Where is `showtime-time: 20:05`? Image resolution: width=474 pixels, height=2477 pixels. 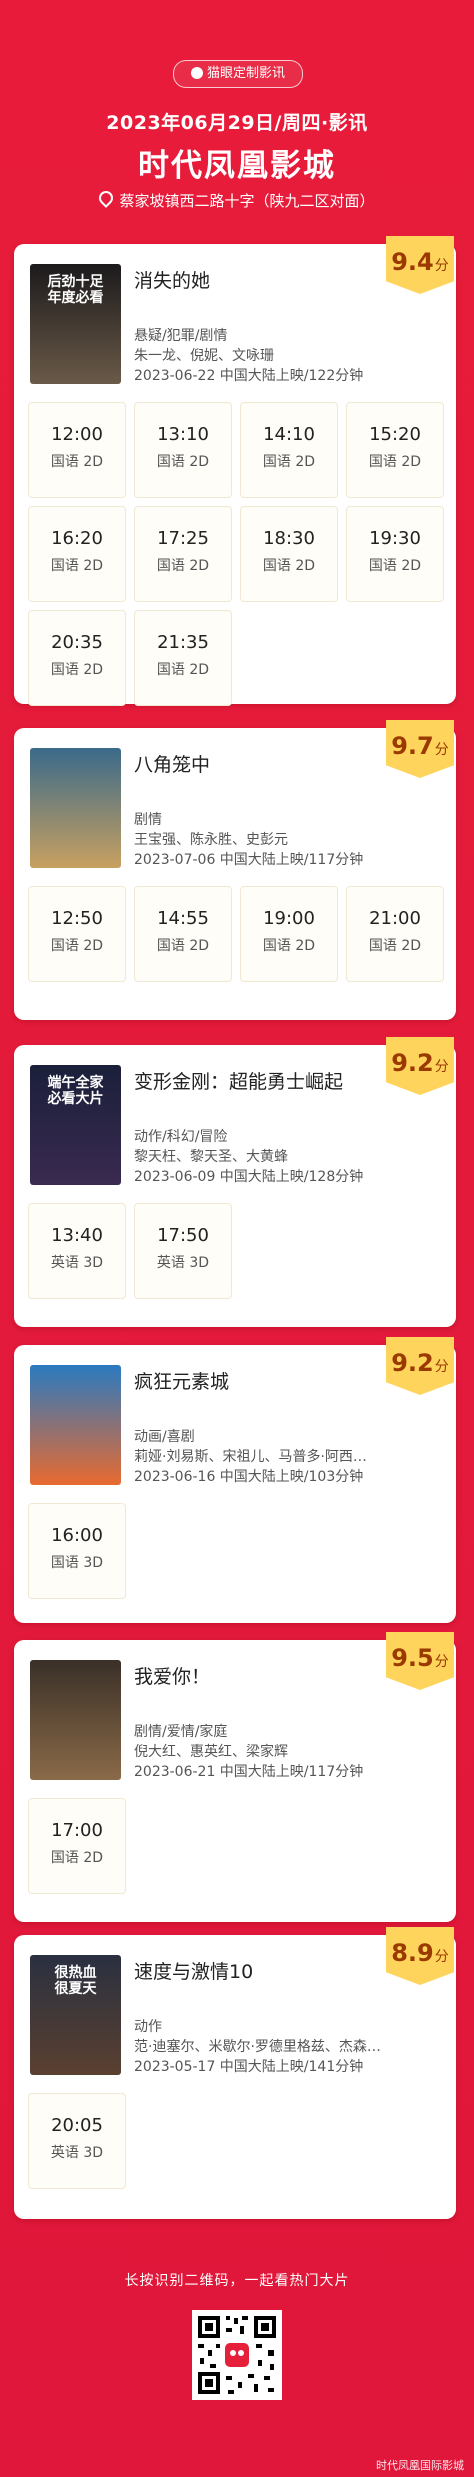
showtime-time: 20:05 is located at coordinates (77, 2125).